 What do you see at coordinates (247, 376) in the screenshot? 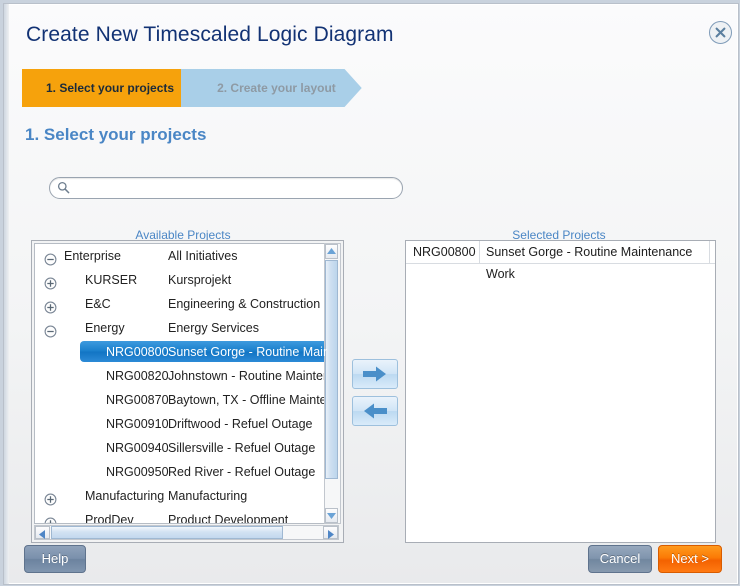
I see `tree-row-name: Johnstown - Routine Maintena` at bounding box center [247, 376].